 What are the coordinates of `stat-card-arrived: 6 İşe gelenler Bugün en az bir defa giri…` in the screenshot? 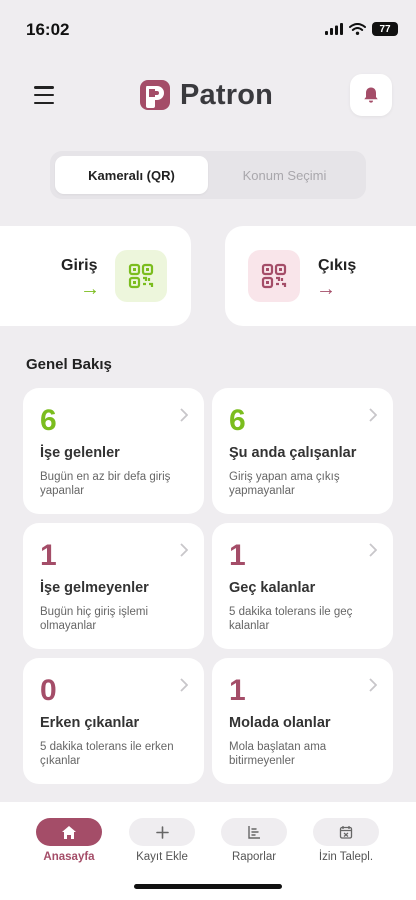 It's located at (113, 451).